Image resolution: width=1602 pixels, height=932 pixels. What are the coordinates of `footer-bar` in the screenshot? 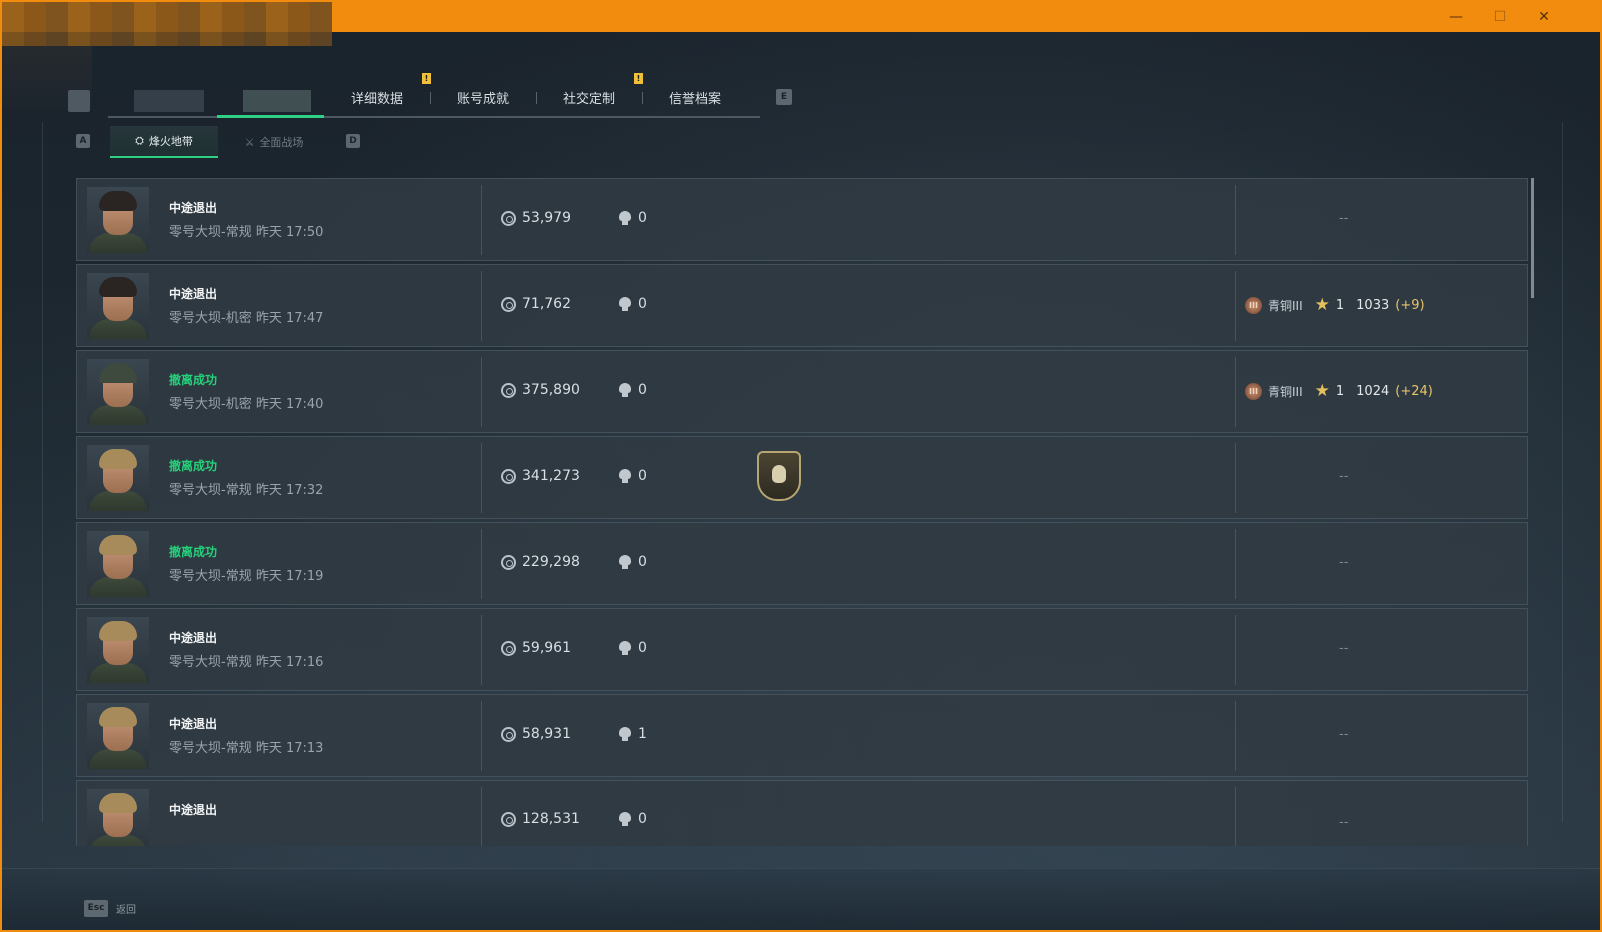 It's located at (801, 899).